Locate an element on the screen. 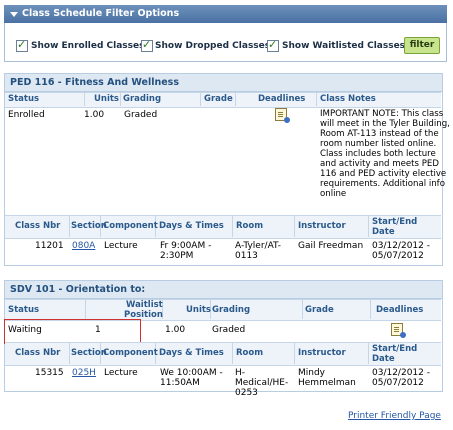 Image resolution: width=453 pixels, height=430 pixels. section-link: 080A is located at coordinates (83, 246).